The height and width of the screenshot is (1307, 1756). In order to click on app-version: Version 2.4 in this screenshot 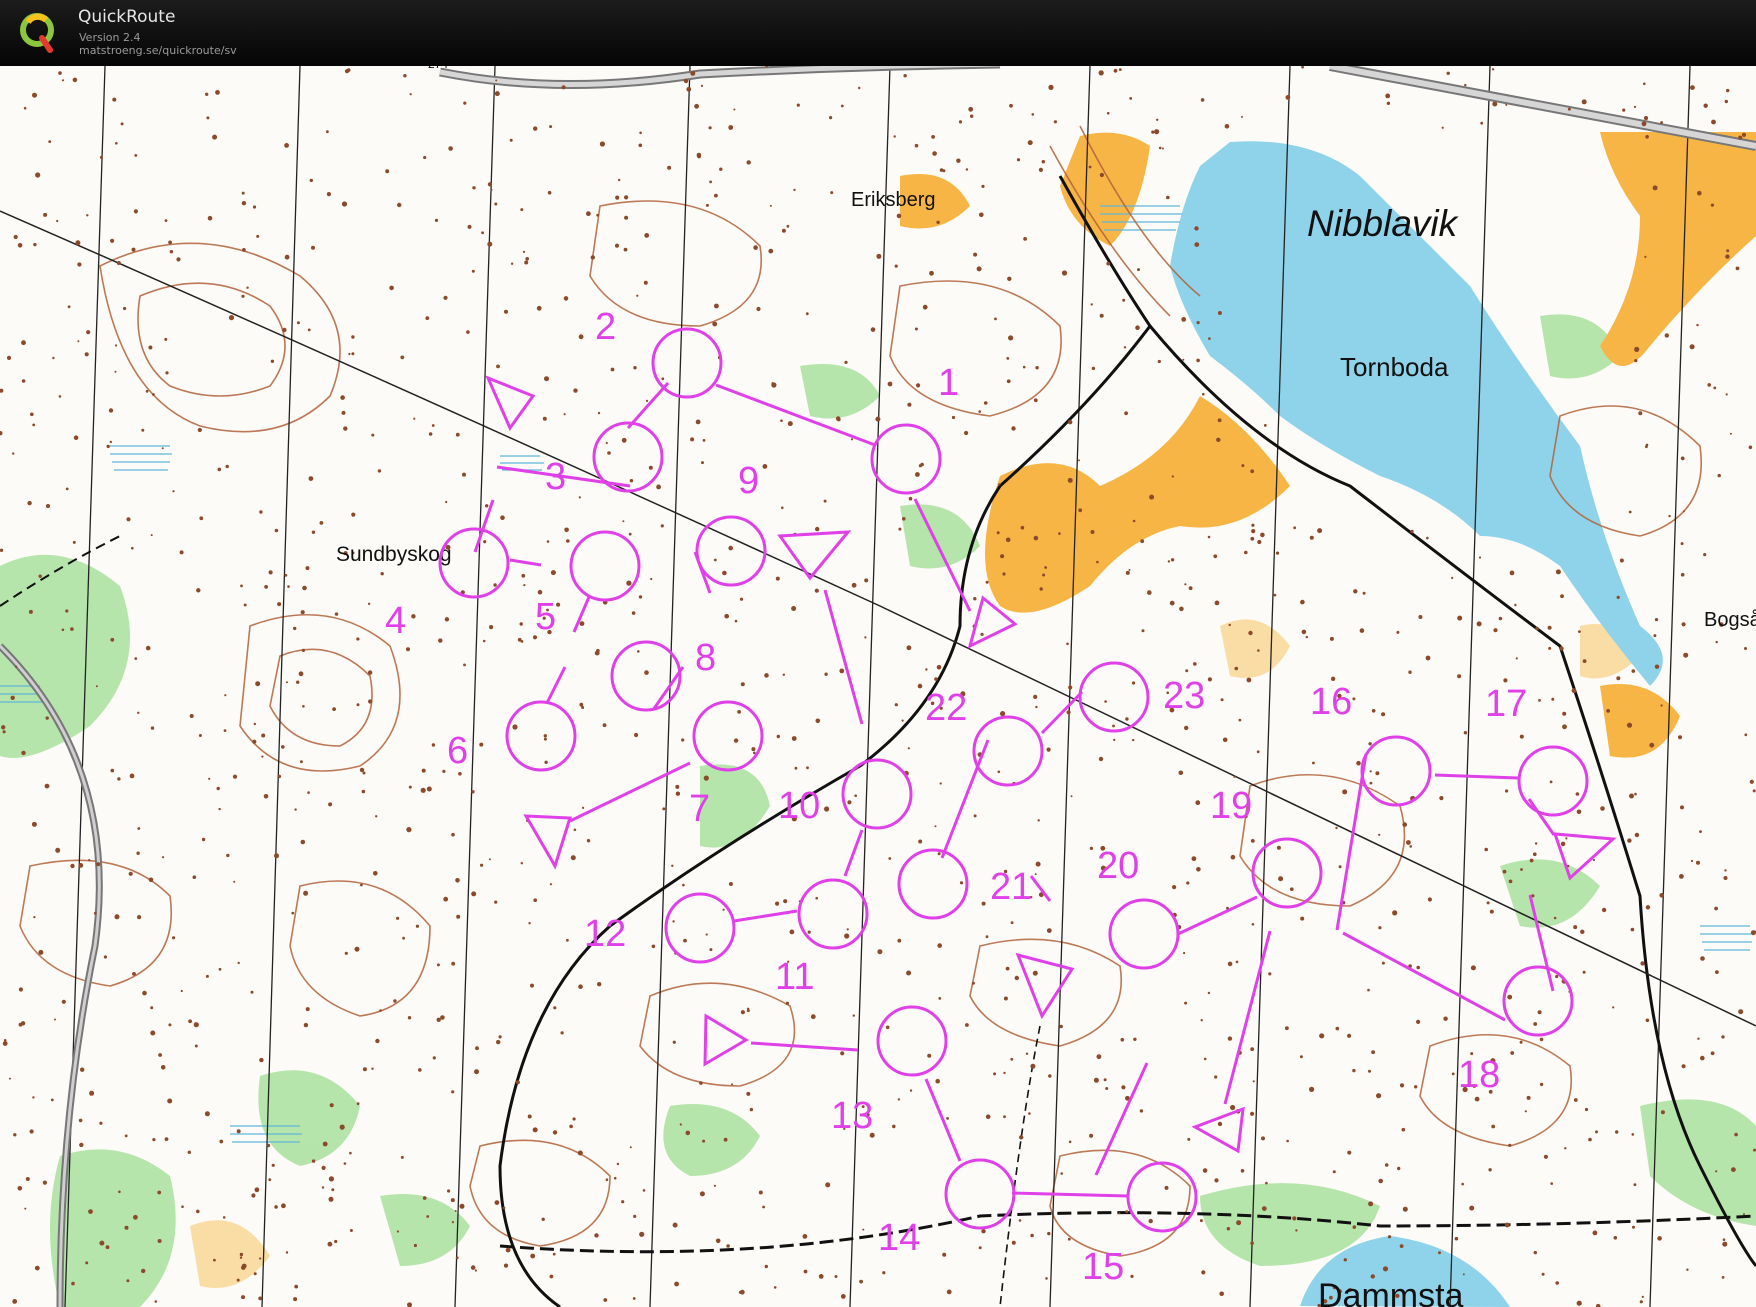, I will do `click(110, 37)`.